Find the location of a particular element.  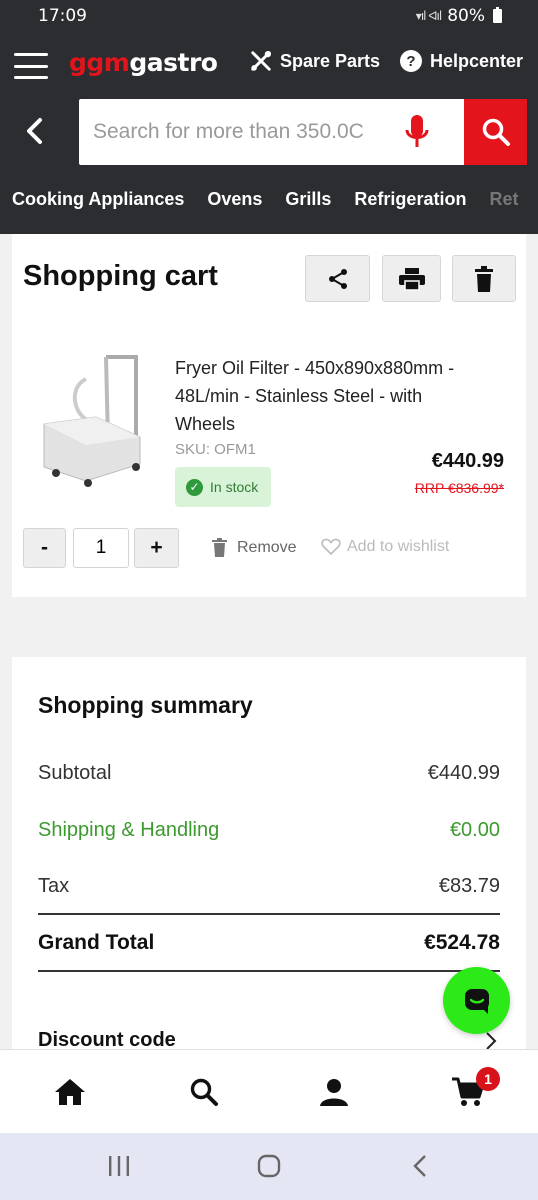

nav-search is located at coordinates (204, 1092).